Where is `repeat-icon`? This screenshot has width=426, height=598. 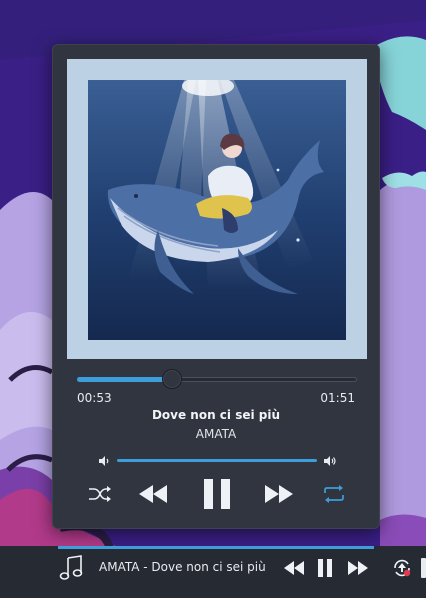
repeat-icon is located at coordinates (334, 494).